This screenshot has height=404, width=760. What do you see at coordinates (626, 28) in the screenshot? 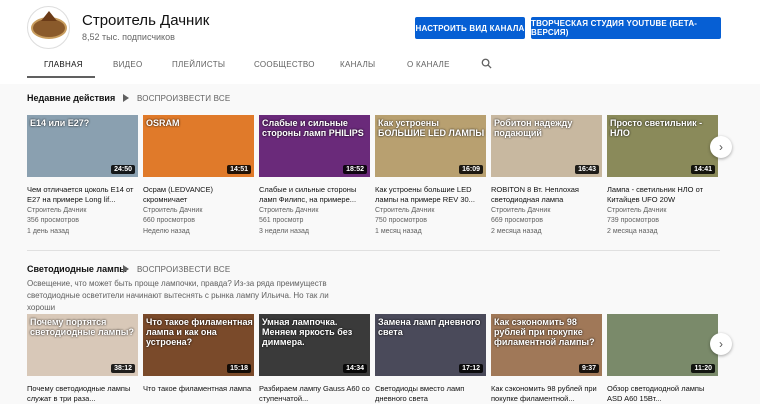
I see `youtube-studio-button: ТВОРЧЕСКАЯ СТУДИЯ YOUTUBE (БЕТА-ВЕРСИЯ)` at bounding box center [626, 28].